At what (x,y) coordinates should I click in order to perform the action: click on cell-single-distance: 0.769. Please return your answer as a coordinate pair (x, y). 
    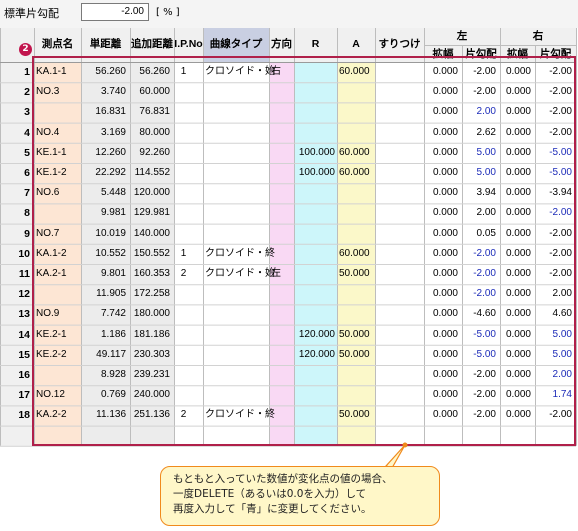
    Looking at the image, I should click on (103, 395).